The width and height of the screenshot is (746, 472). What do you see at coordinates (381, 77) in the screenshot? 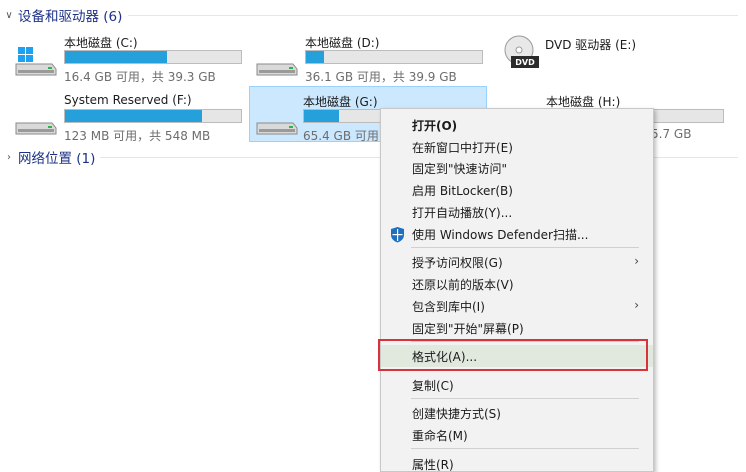
I see `drive-d-free-space: 36.1 GB 可用，共 39.9 GB` at bounding box center [381, 77].